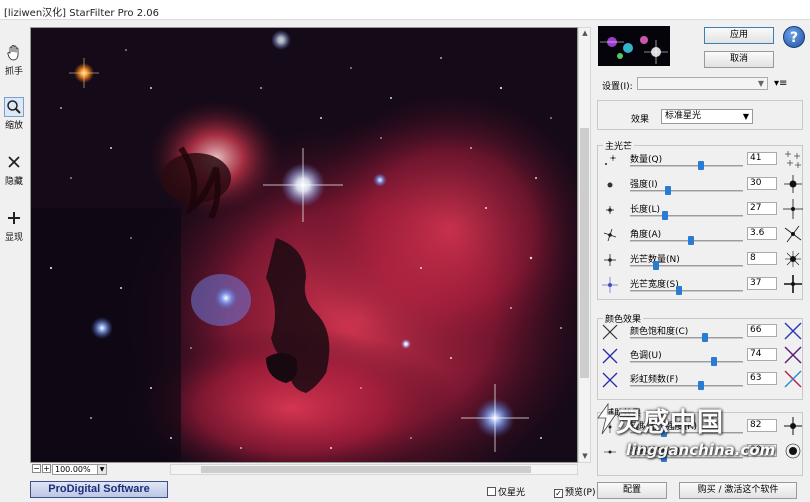  Describe the element at coordinates (491, 491) in the screenshot. I see `stars-only-box` at that location.